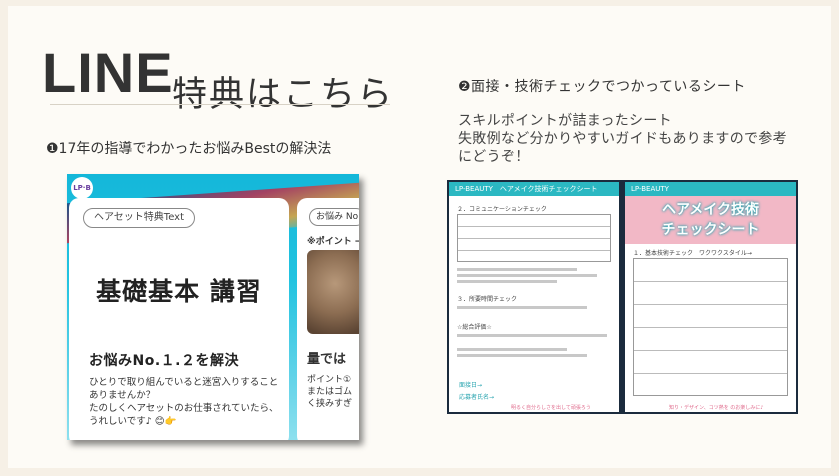 The image size is (839, 476). I want to click on card-big-text: 基礎基本 講習, so click(179, 291).